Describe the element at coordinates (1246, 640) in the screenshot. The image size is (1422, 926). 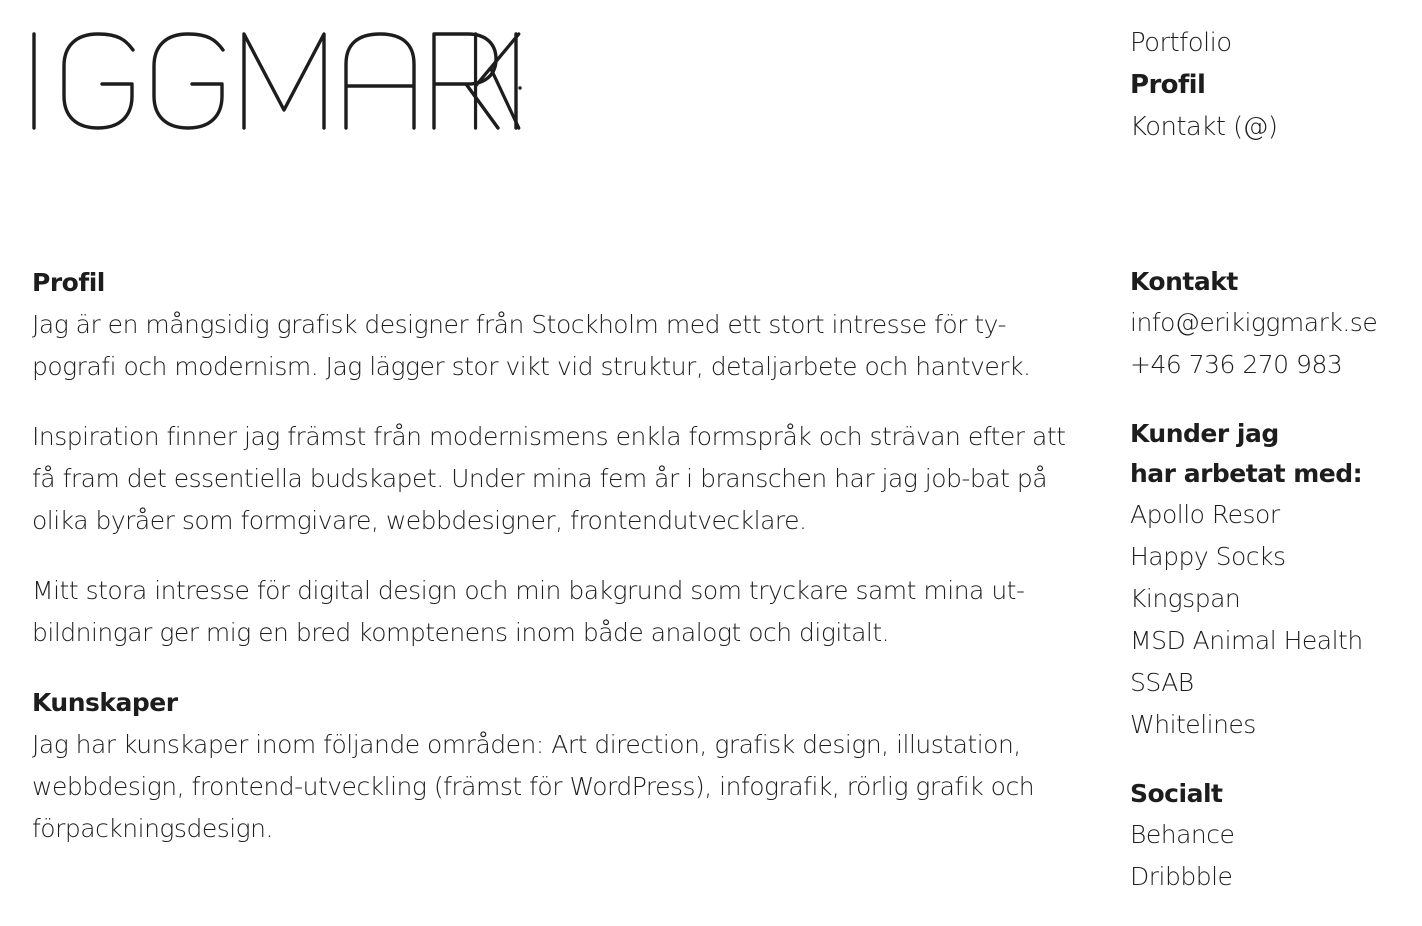
I see `client-item: MSD Animal Health` at that location.